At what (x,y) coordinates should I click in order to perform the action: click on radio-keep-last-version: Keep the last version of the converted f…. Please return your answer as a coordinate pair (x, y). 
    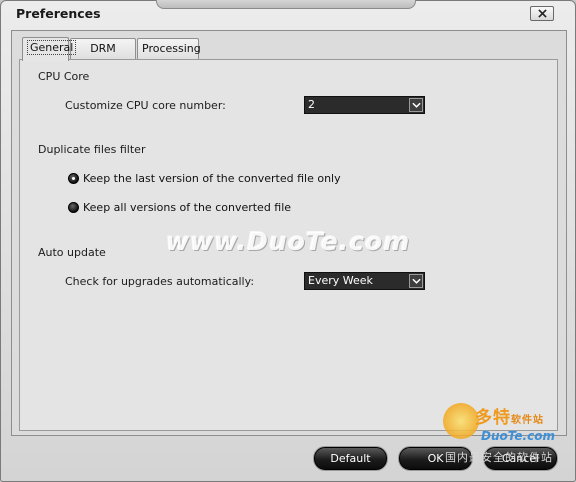
    Looking at the image, I should click on (204, 178).